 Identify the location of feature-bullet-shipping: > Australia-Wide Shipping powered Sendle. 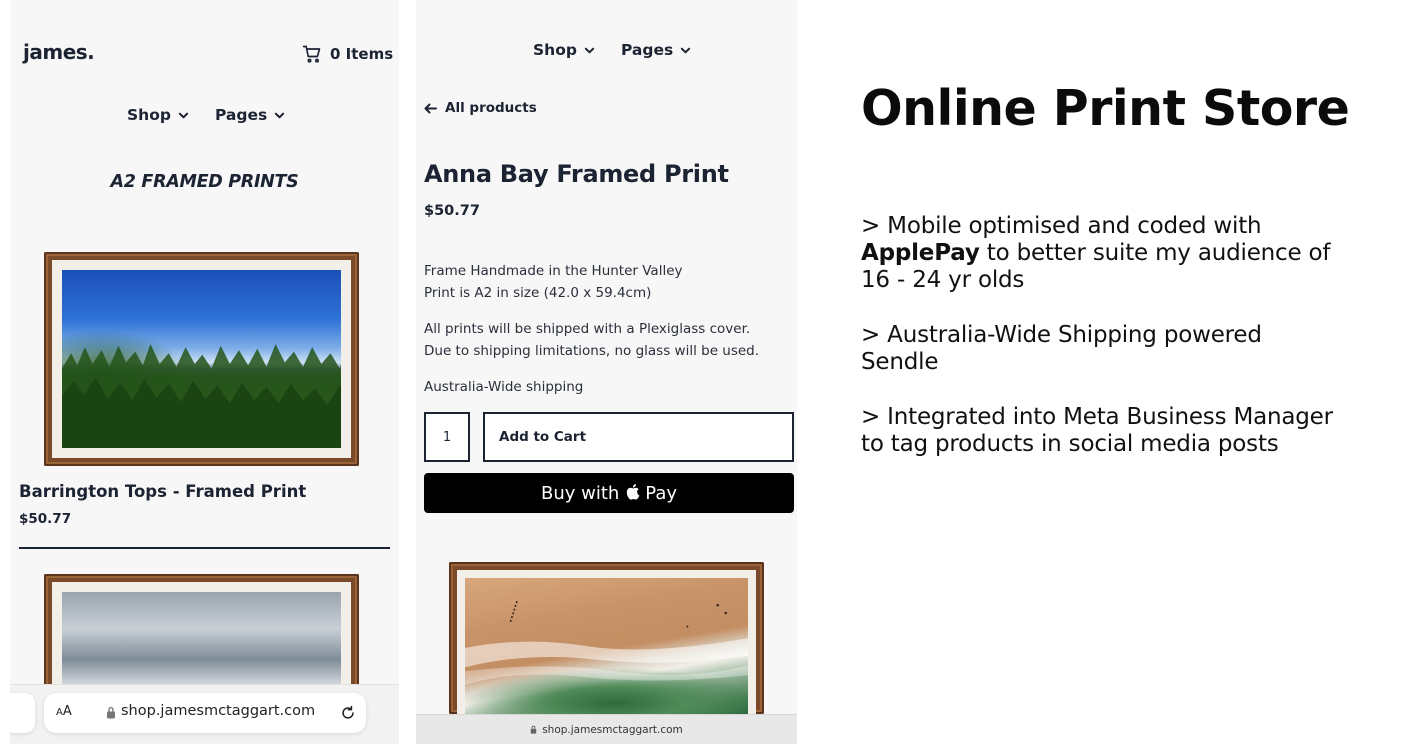
(1061, 348).